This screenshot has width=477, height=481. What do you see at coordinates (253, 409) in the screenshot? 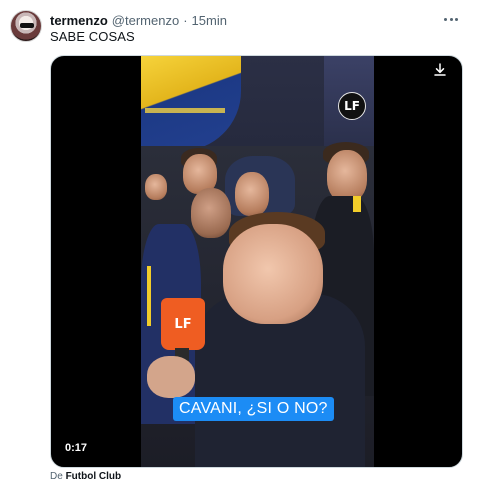
I see `video-caption: CAVANI, ¿SI O NO?` at bounding box center [253, 409].